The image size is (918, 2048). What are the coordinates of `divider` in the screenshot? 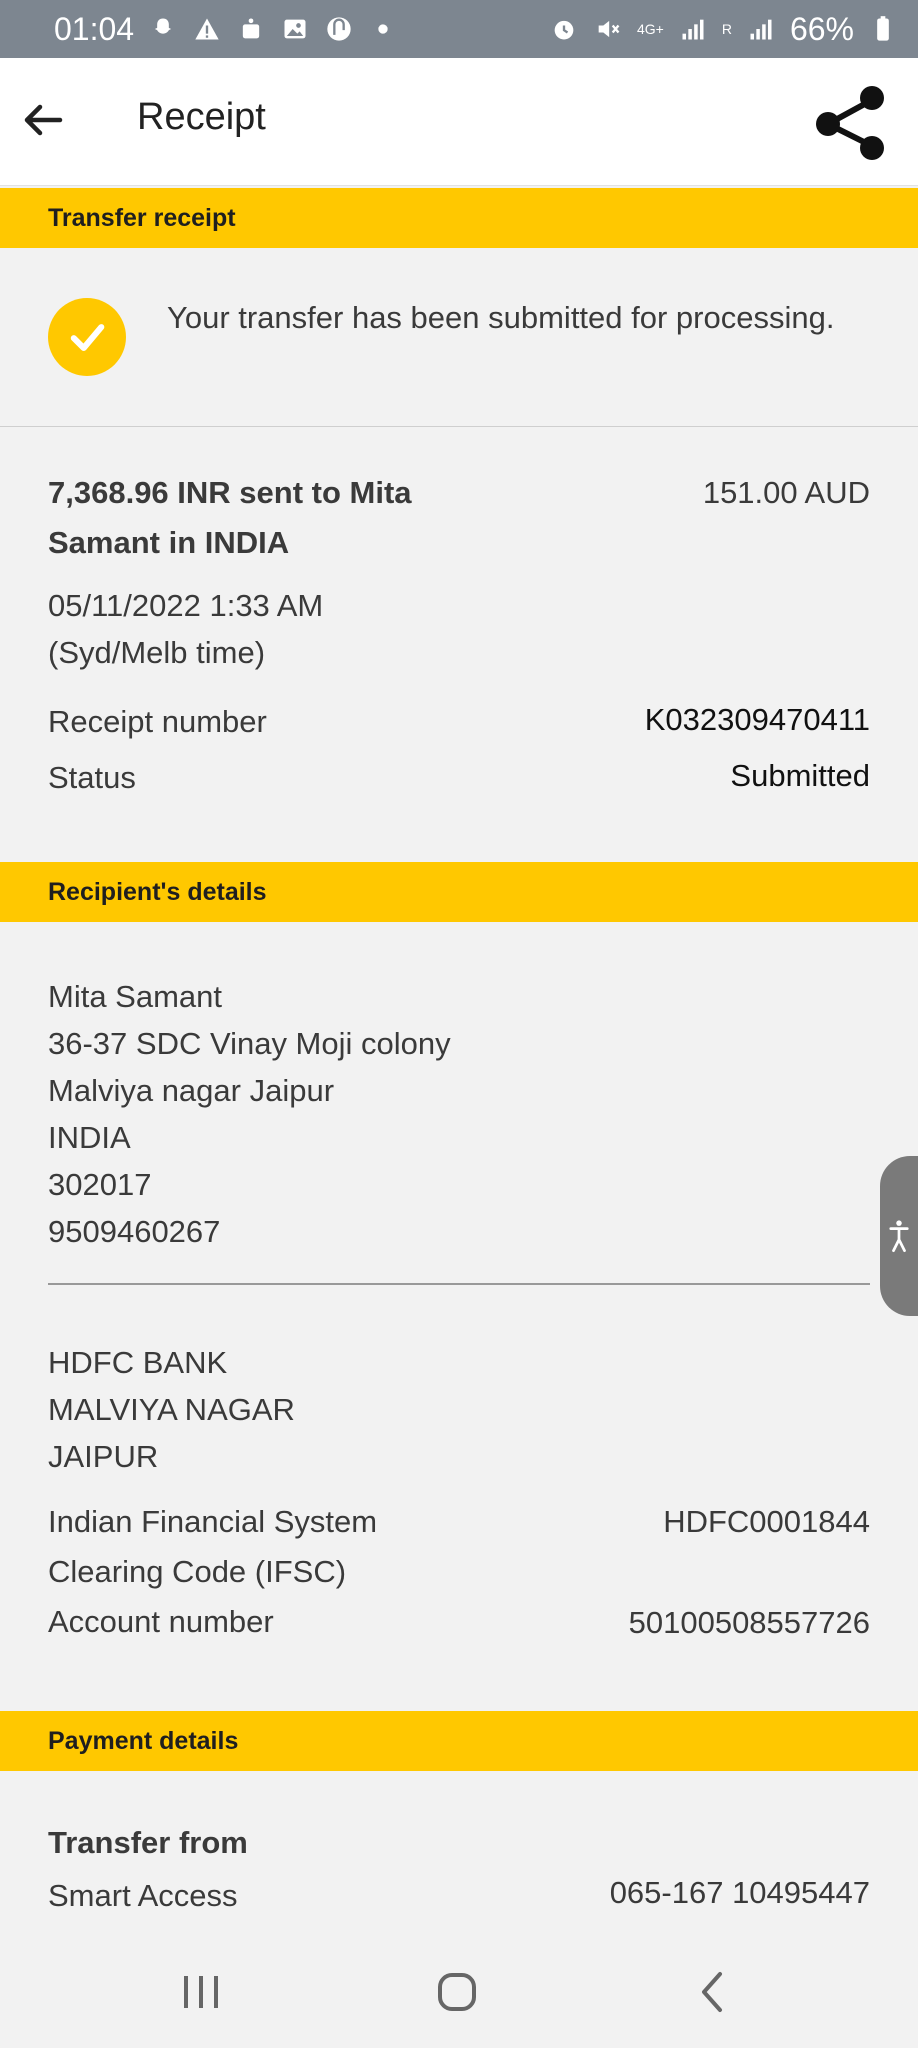 It's located at (459, 1284).